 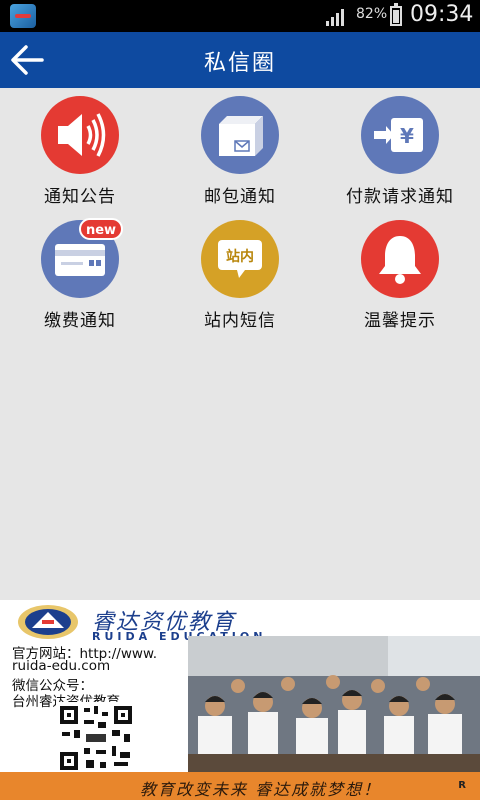 I want to click on menu-item-reminder: 温馨提示, so click(x=400, y=275).